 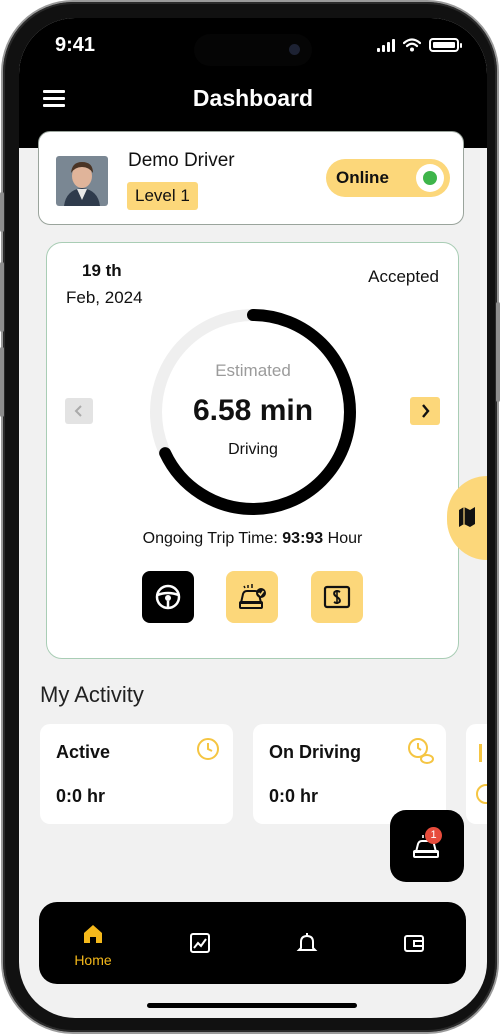 I want to click on trip-date-month: Feb, 2024, so click(x=104, y=297).